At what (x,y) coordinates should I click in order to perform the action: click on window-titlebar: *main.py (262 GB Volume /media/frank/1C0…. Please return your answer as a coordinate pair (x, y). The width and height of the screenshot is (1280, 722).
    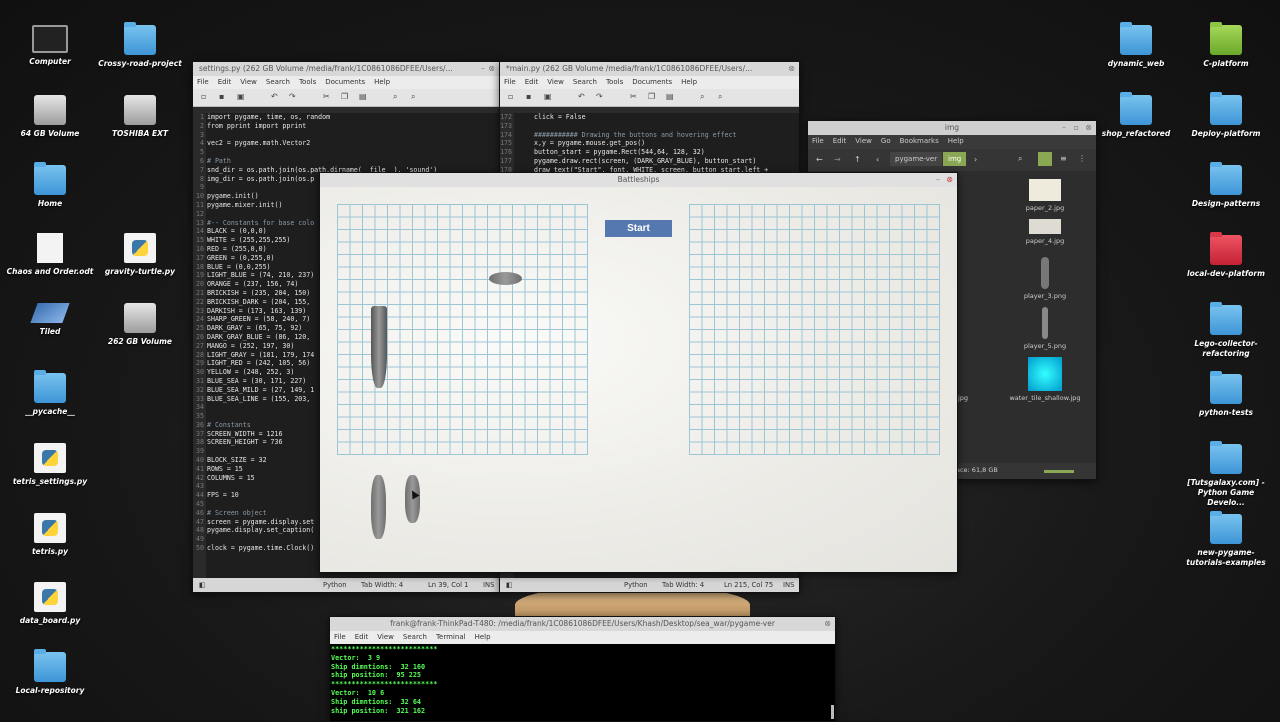
    Looking at the image, I should click on (649, 69).